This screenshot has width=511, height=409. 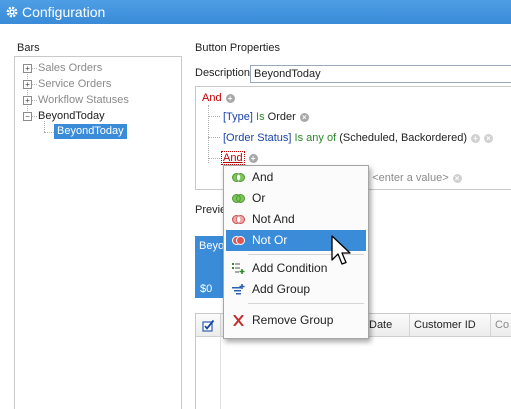 I want to click on mouse-cursor-icon, so click(x=341, y=250).